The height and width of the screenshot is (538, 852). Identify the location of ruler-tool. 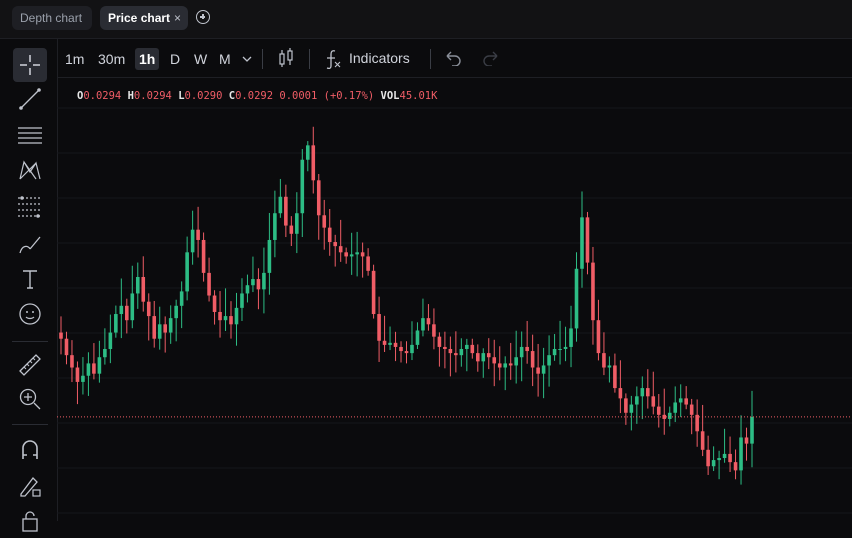
(30, 365).